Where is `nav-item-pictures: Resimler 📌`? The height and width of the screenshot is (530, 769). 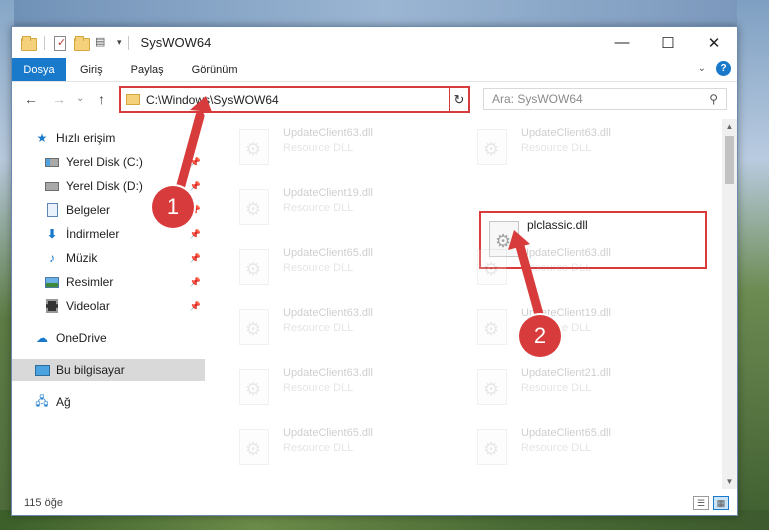
nav-item-pictures: Resimler 📌 is located at coordinates (124, 282).